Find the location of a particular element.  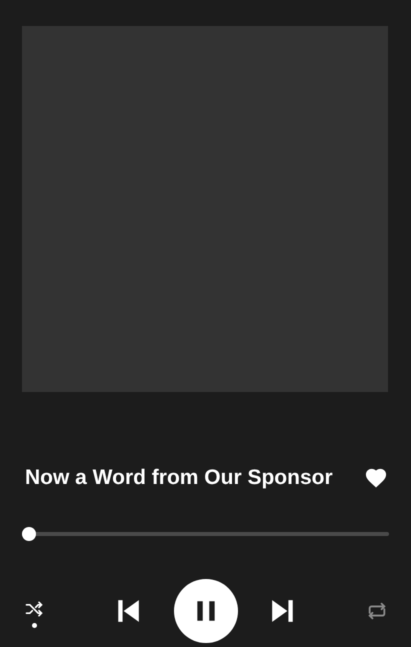

next-icon is located at coordinates (283, 611).